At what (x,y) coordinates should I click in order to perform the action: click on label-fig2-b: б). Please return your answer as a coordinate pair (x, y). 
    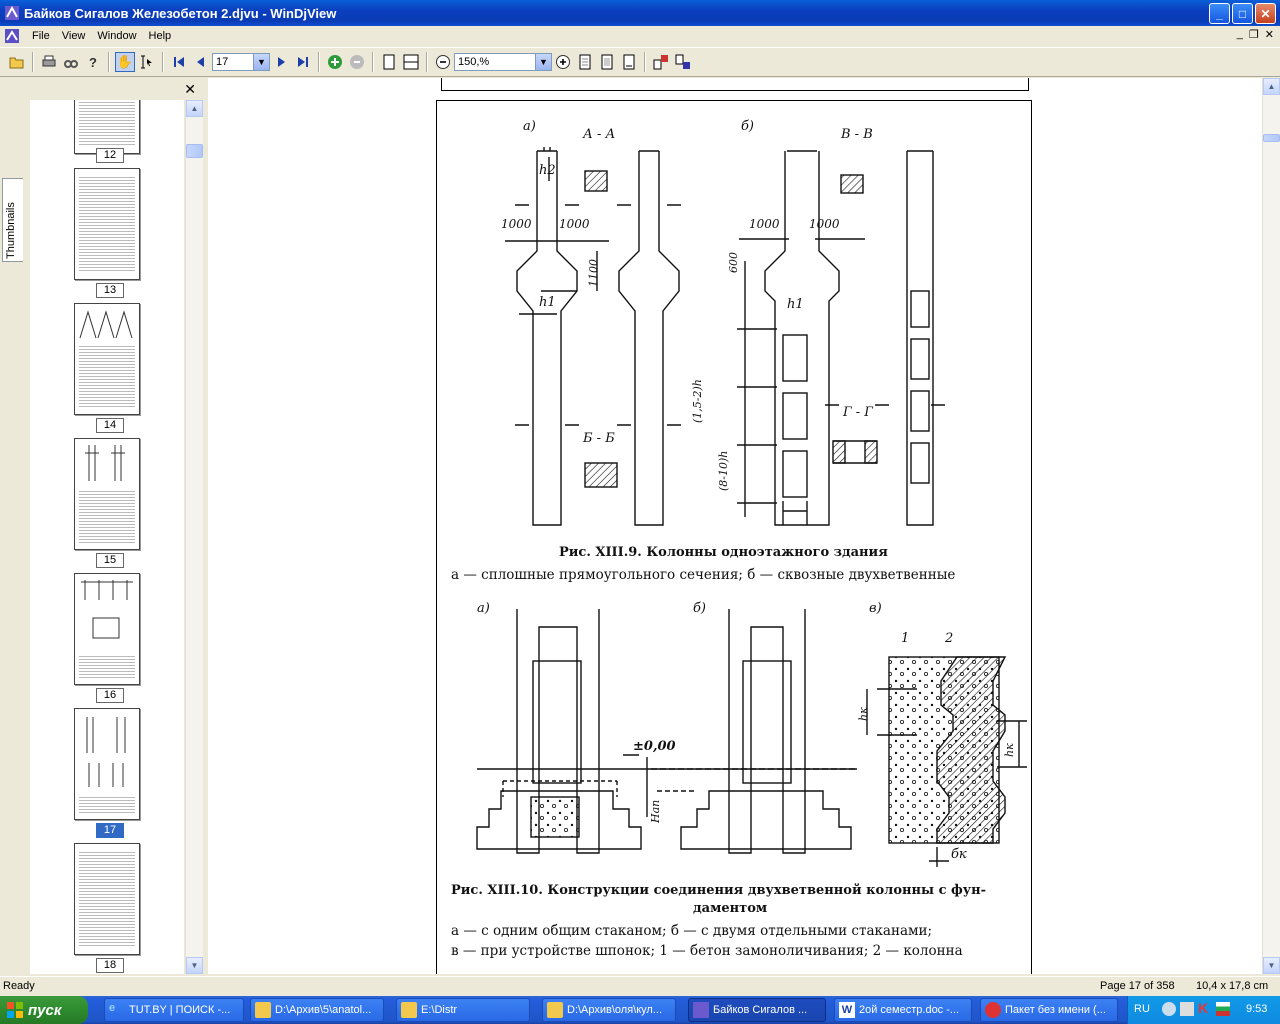
    Looking at the image, I should click on (700, 608).